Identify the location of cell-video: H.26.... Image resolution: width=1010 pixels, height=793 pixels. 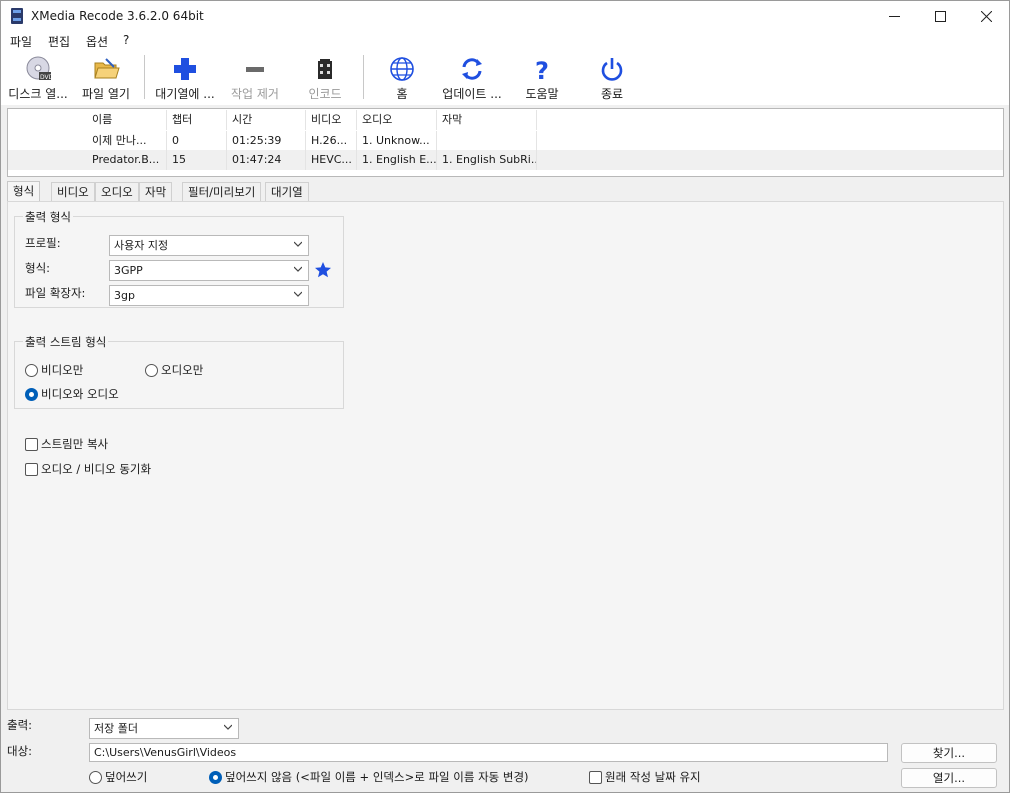
(331, 141).